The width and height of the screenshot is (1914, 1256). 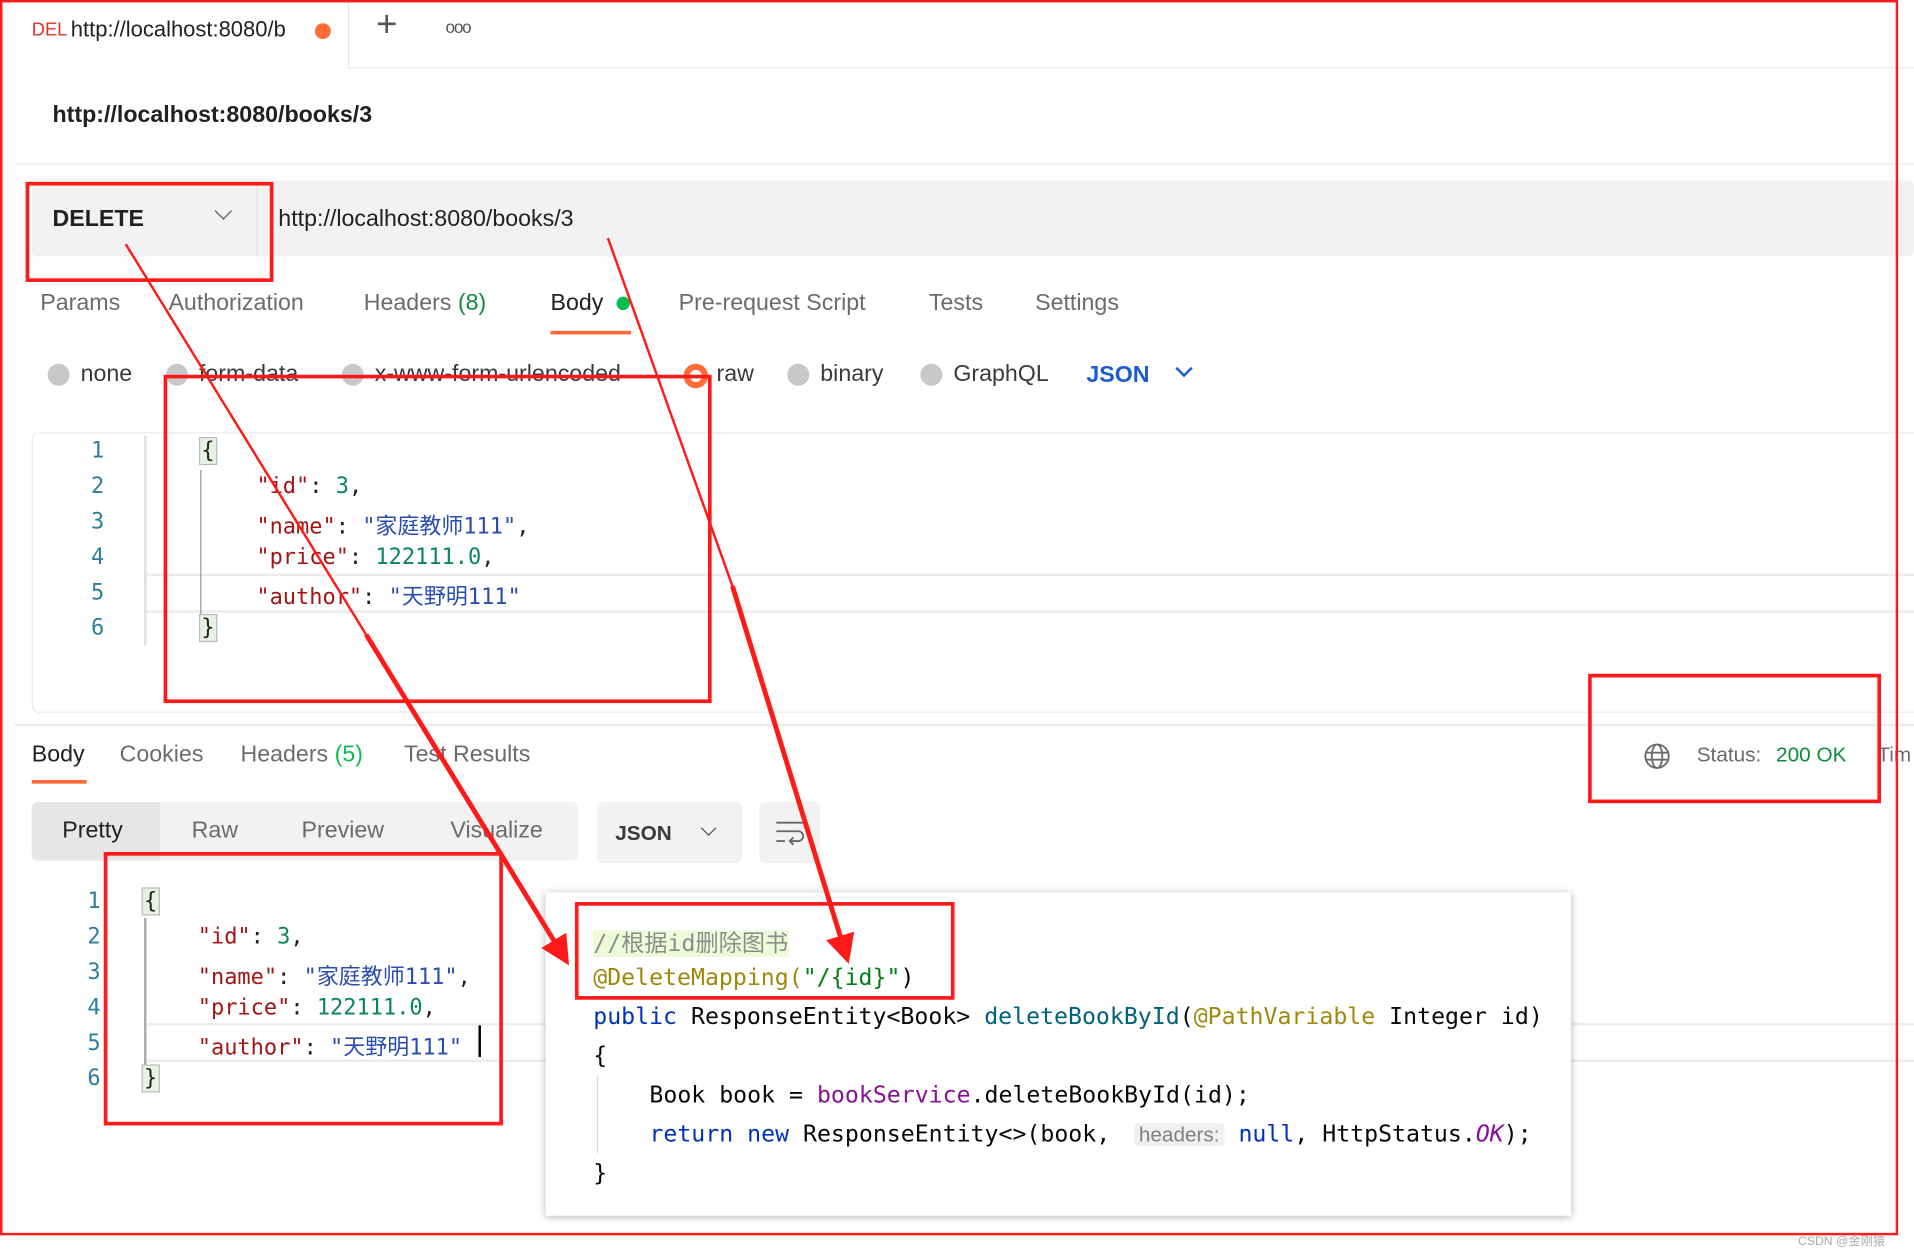 What do you see at coordinates (1842, 1242) in the screenshot?
I see `watermark: CSDN @金刚猿` at bounding box center [1842, 1242].